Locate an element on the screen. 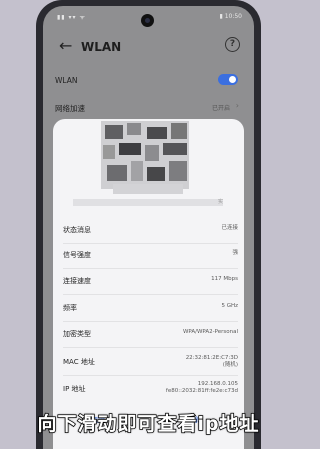  detail-key: 加密类型 is located at coordinates (77, 334).